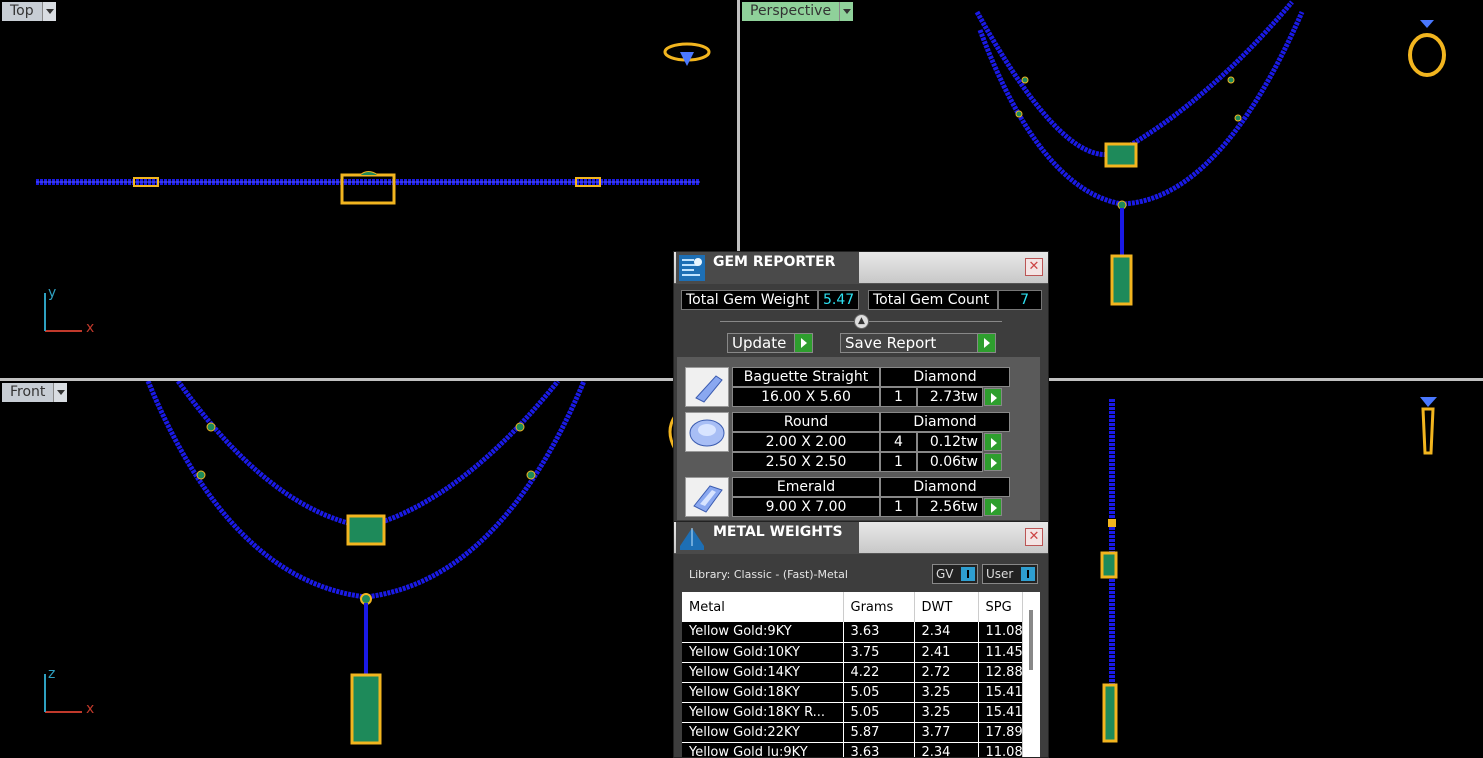  Describe the element at coordinates (763, 607) in the screenshot. I see `column-header: Metal` at that location.